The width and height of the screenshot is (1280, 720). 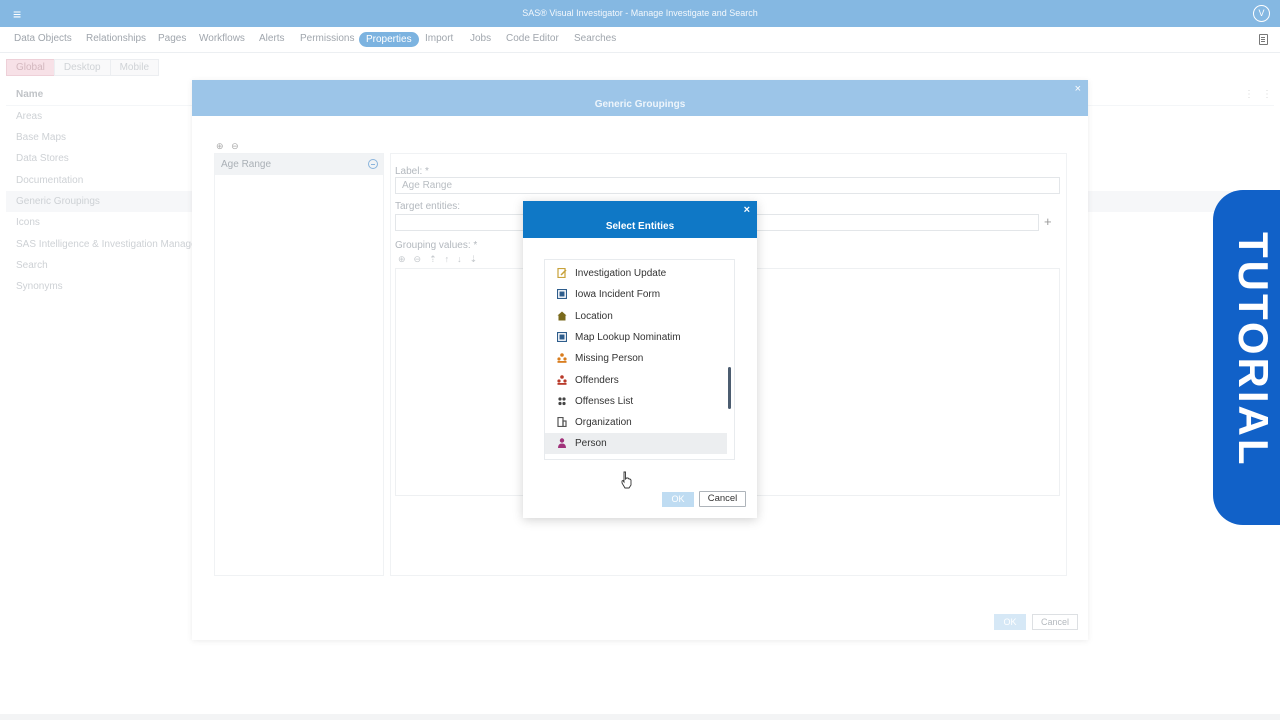 What do you see at coordinates (172, 38) in the screenshot?
I see `nav-pages: Pages` at bounding box center [172, 38].